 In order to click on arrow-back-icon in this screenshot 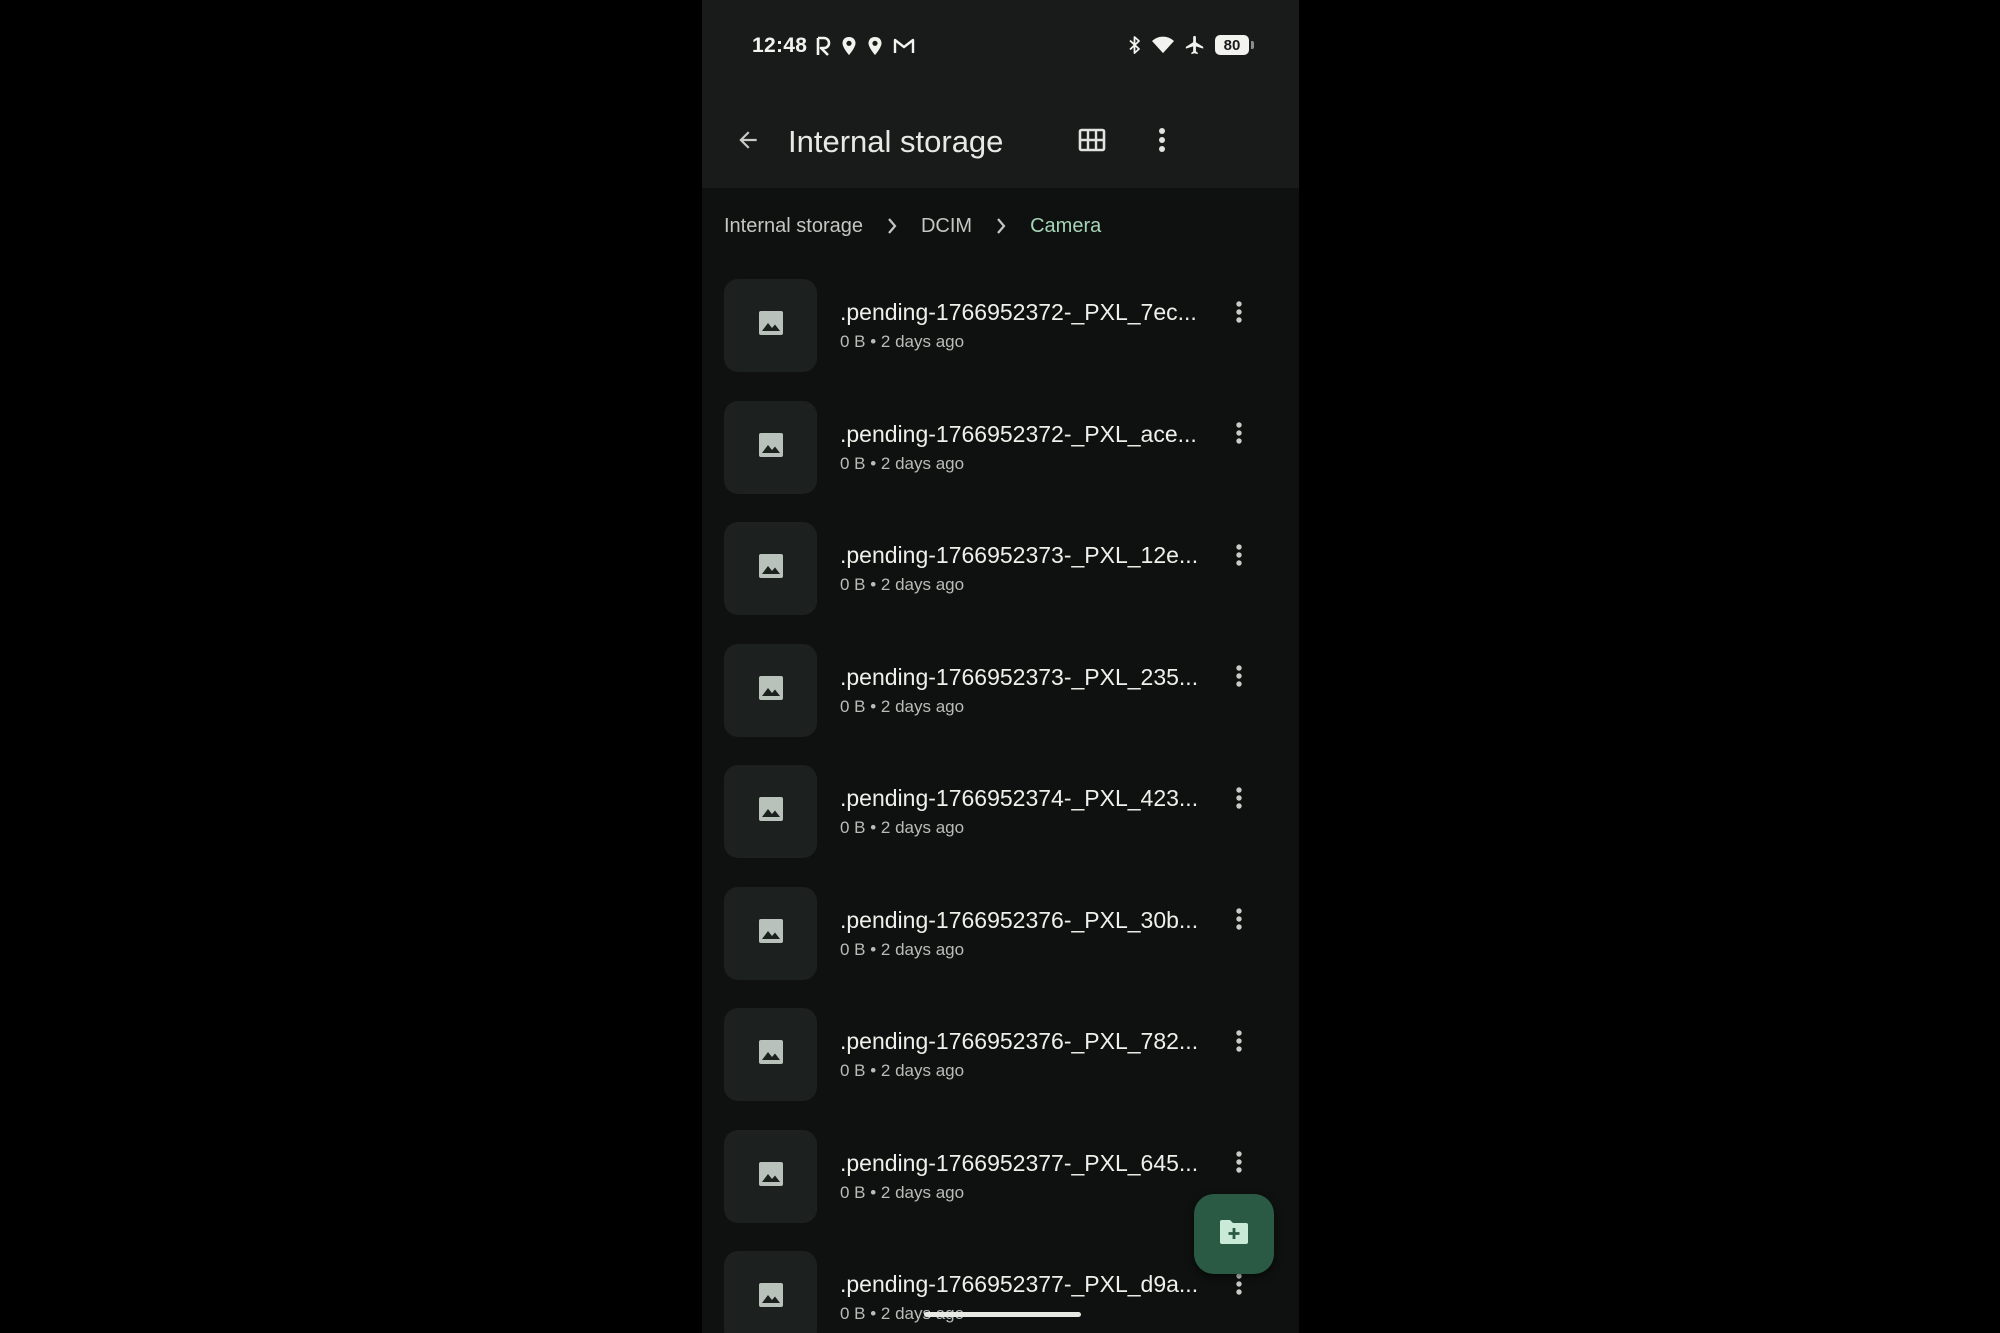, I will do `click(748, 142)`.